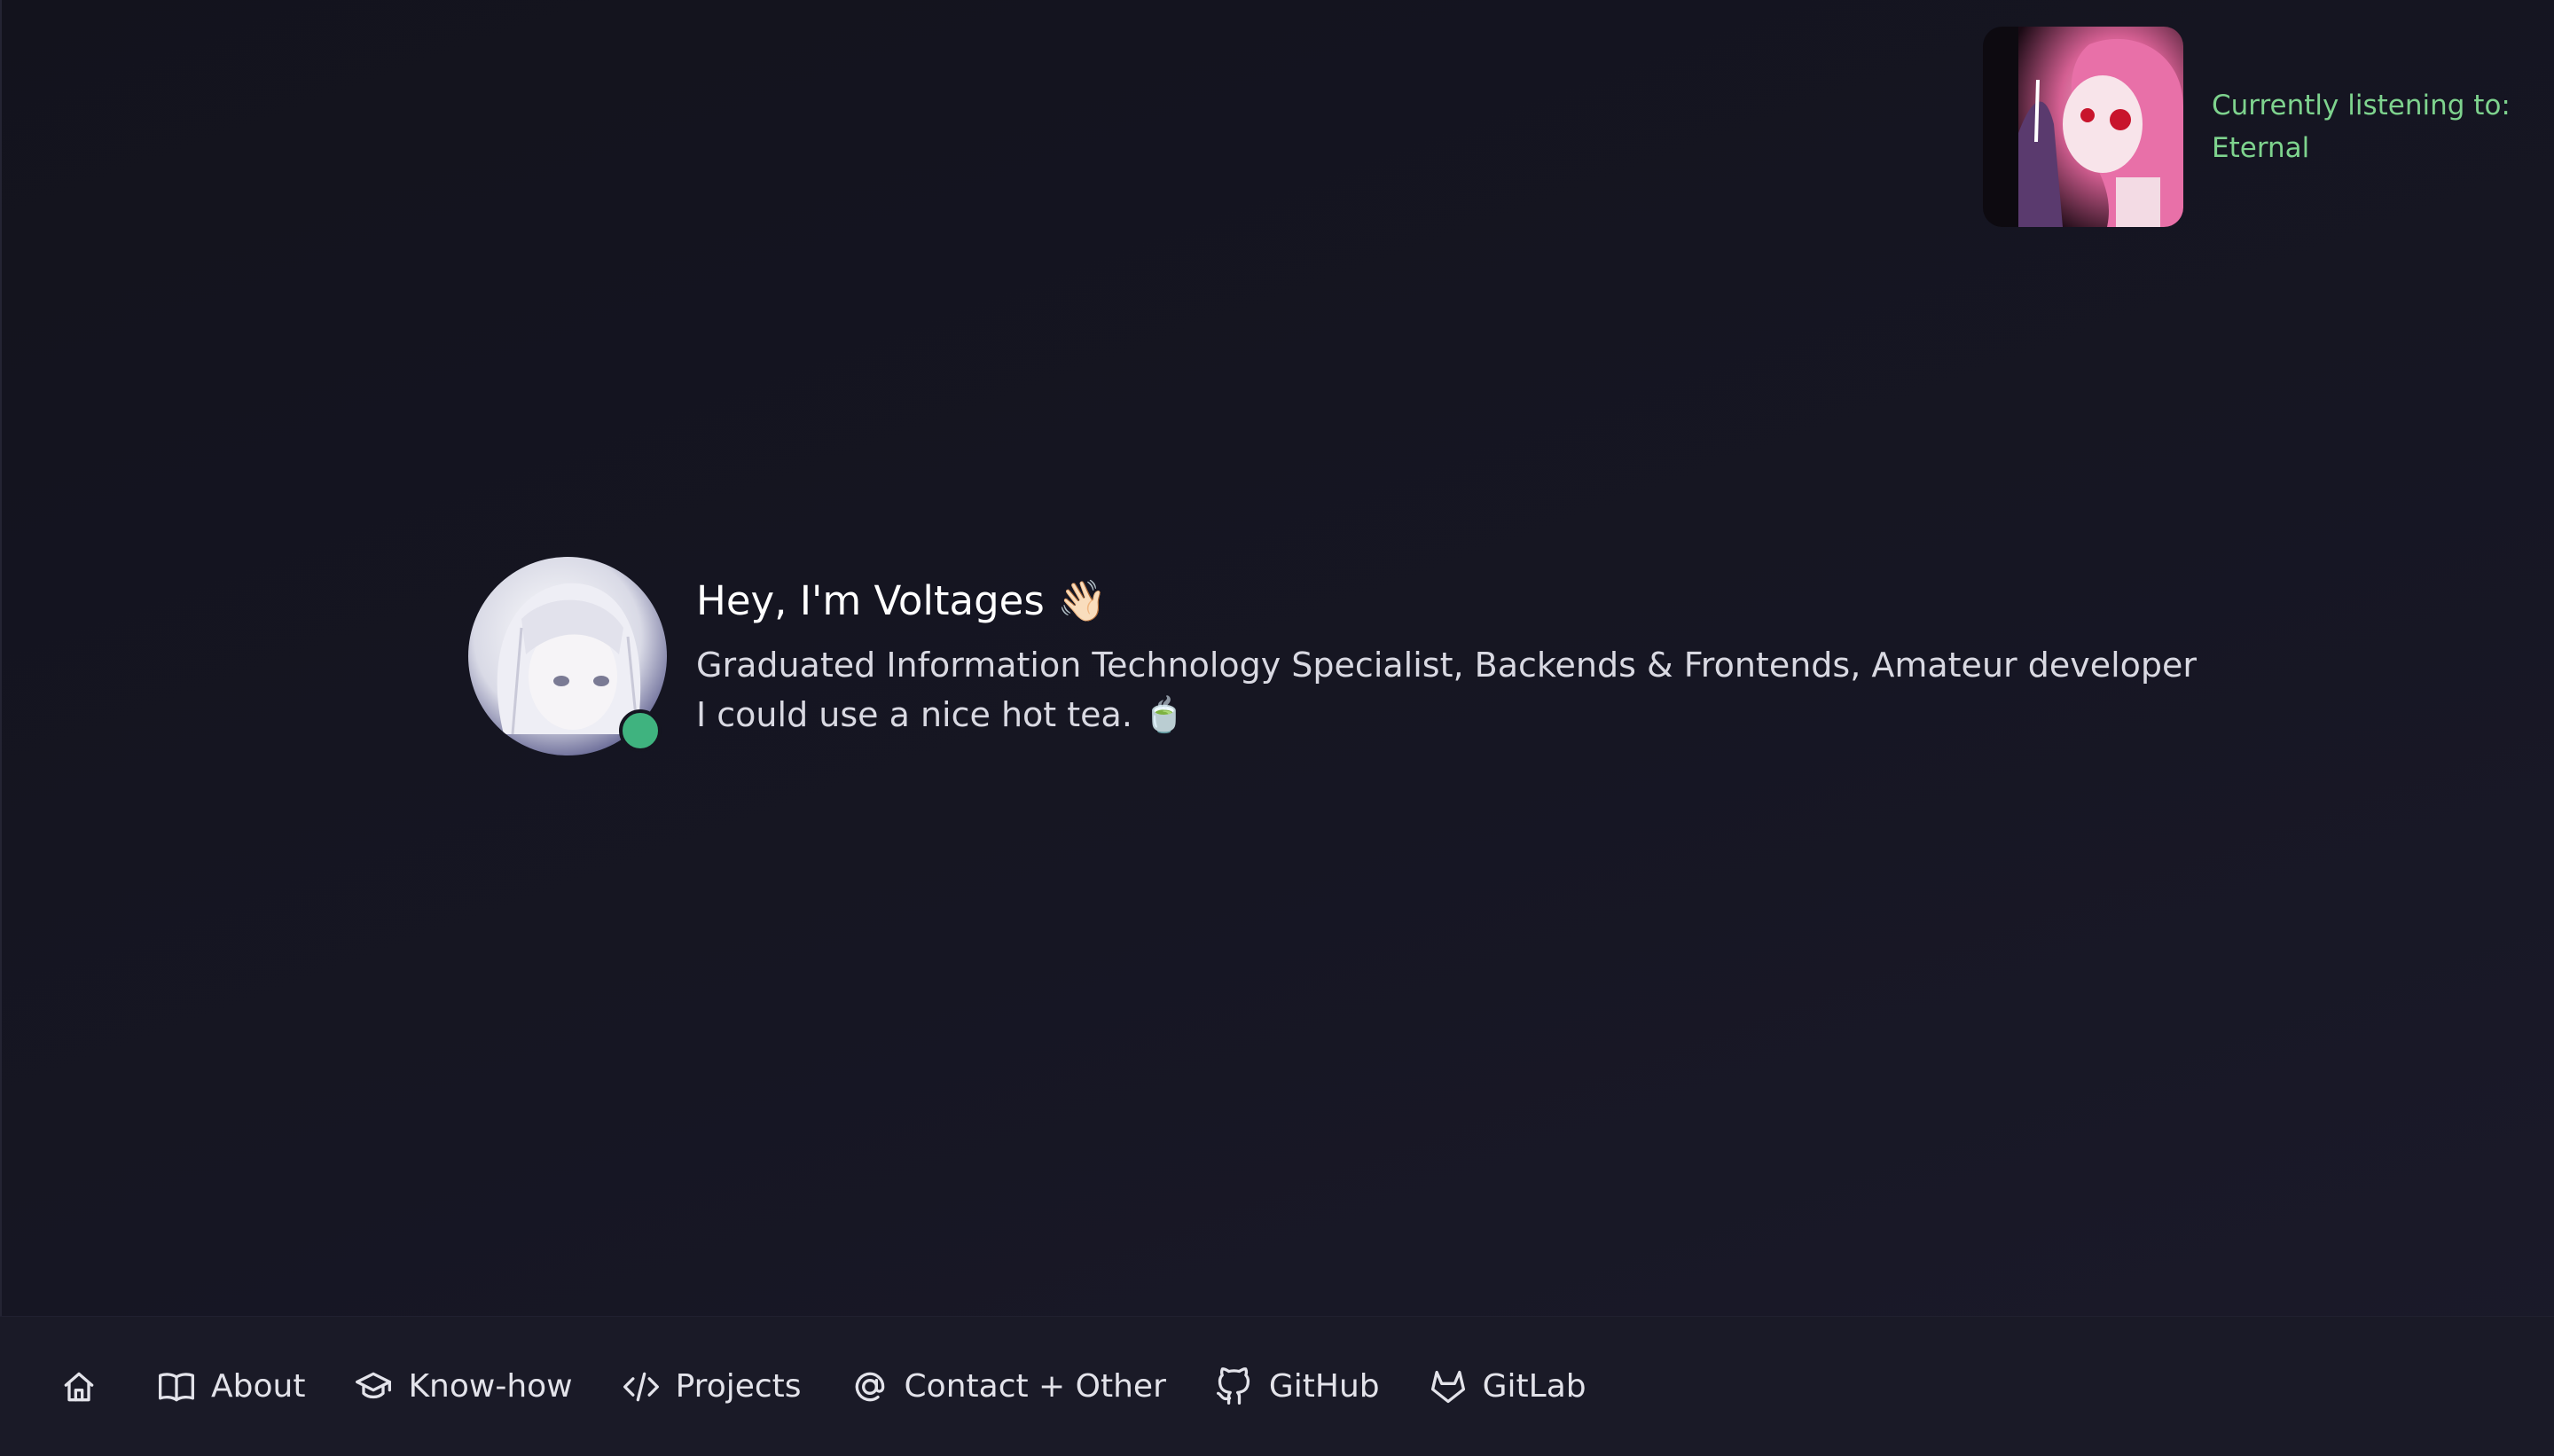 This screenshot has height=1456, width=2554. What do you see at coordinates (641, 1386) in the screenshot?
I see `code-icon` at bounding box center [641, 1386].